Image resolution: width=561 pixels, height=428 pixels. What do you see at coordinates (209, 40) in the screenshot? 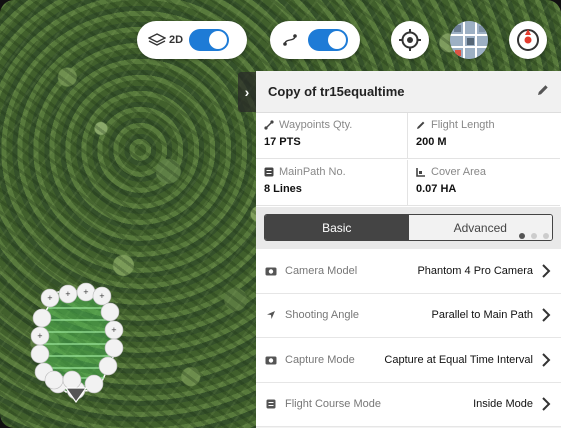
I see `2d-toggle-switch` at bounding box center [209, 40].